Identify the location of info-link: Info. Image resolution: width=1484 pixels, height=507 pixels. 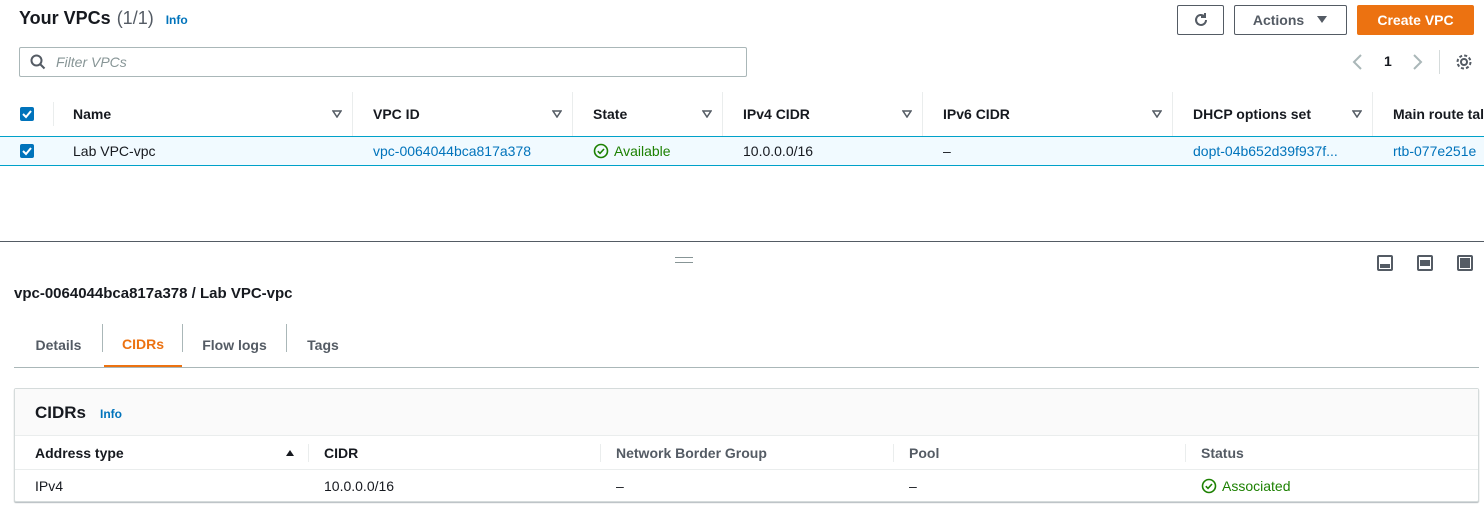
(177, 20).